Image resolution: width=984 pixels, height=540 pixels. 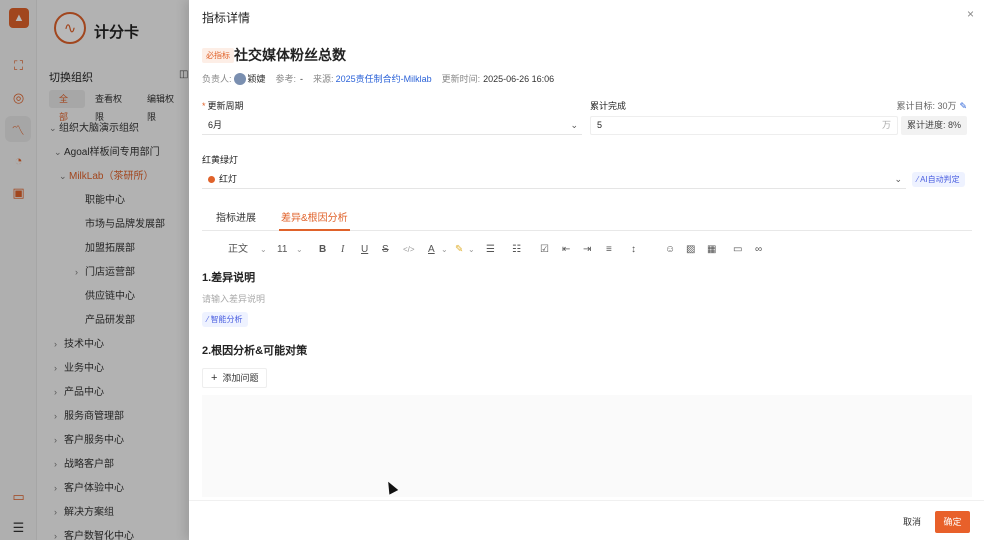 I want to click on bold-icon: B, so click(x=322, y=250).